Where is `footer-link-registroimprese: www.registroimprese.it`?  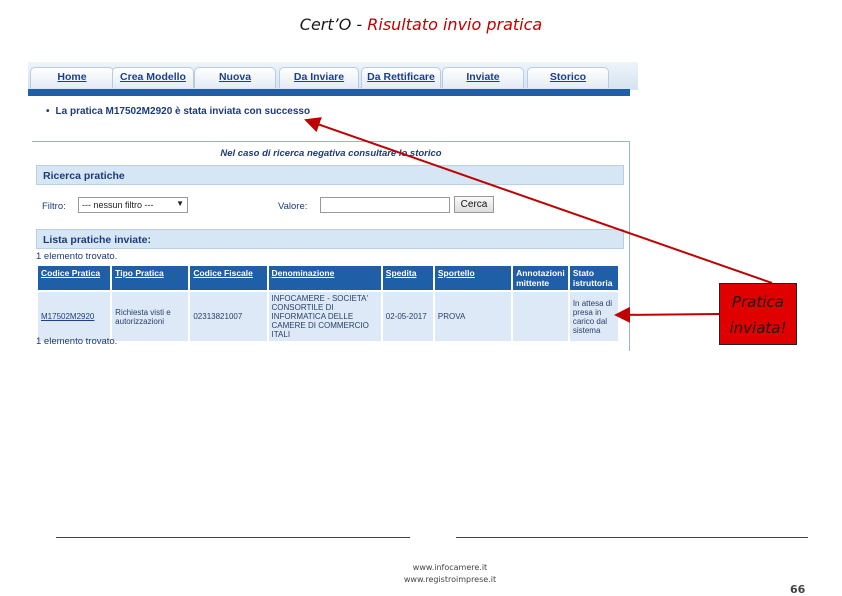
footer-link-registroimprese: www.registroimprese.it is located at coordinates (450, 580).